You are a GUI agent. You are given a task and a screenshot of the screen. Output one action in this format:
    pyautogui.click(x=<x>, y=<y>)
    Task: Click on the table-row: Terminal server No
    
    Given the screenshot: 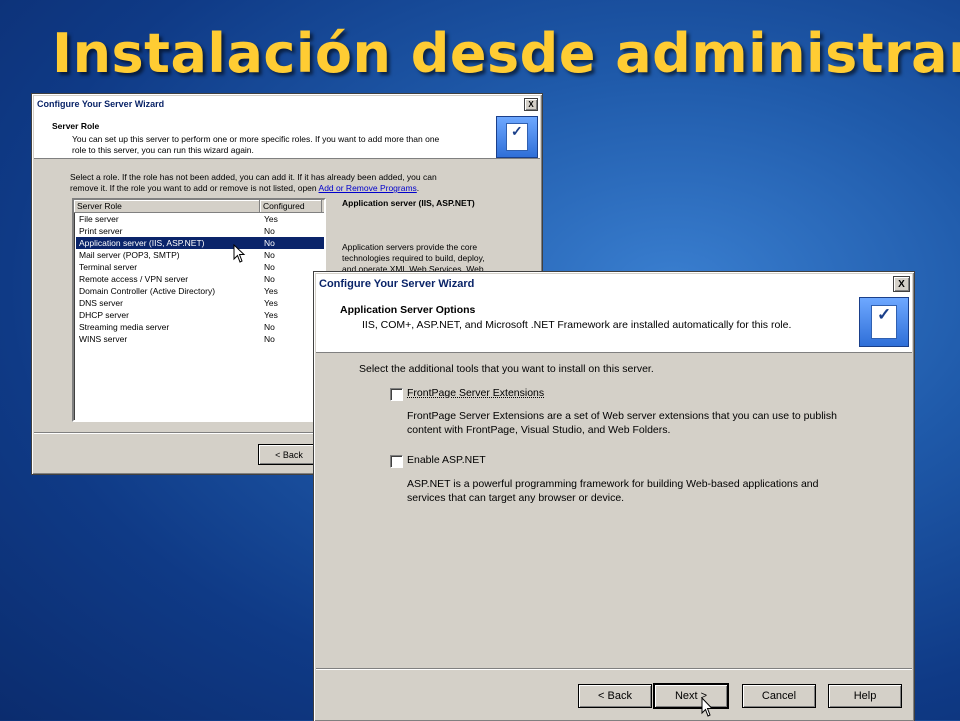 What is the action you would take?
    pyautogui.click(x=200, y=267)
    